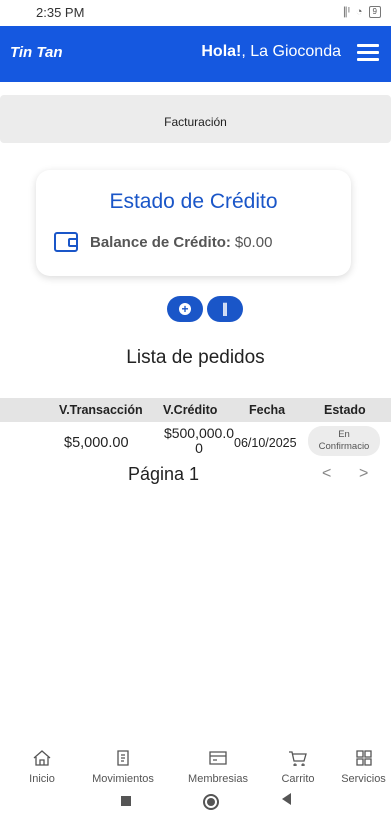 The height and width of the screenshot is (816, 391). I want to click on system-navigation-bar, so click(195, 801).